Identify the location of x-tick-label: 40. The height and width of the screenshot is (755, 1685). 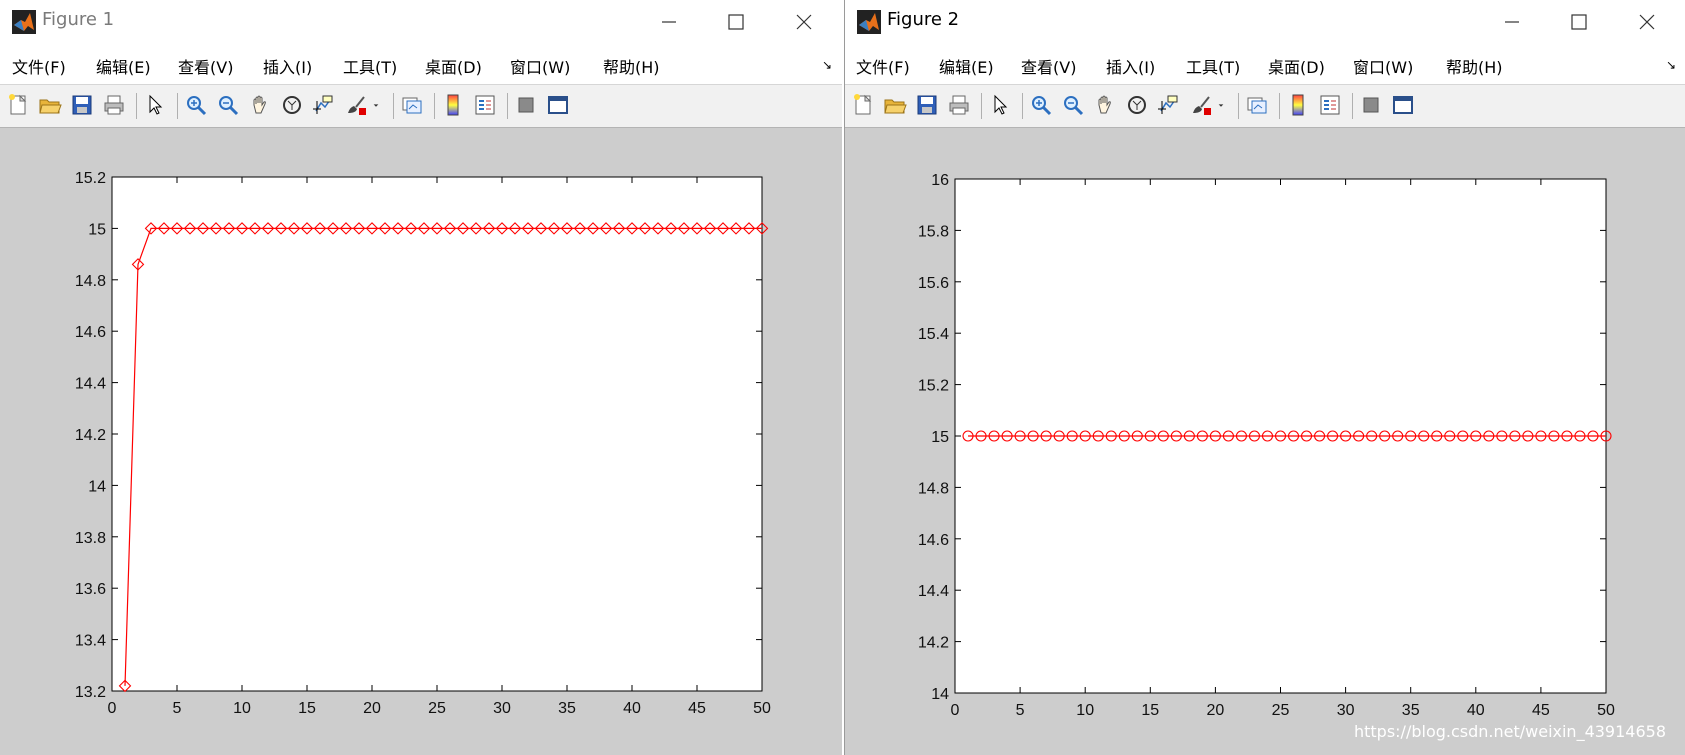
(1476, 710).